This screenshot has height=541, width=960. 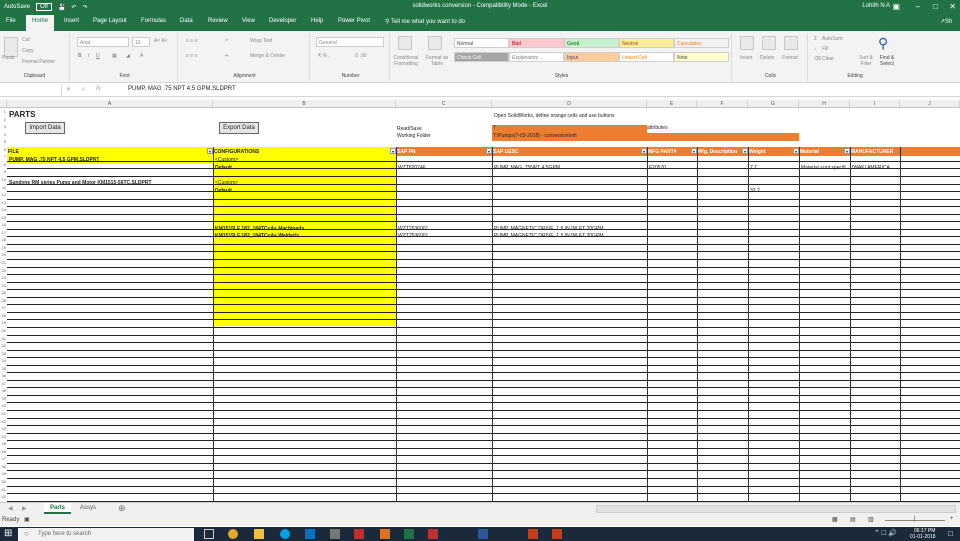 What do you see at coordinates (569, 137) in the screenshot?
I see `working-folder-value: T:\Pumps(7-03-2018) - conversion\mfi` at bounding box center [569, 137].